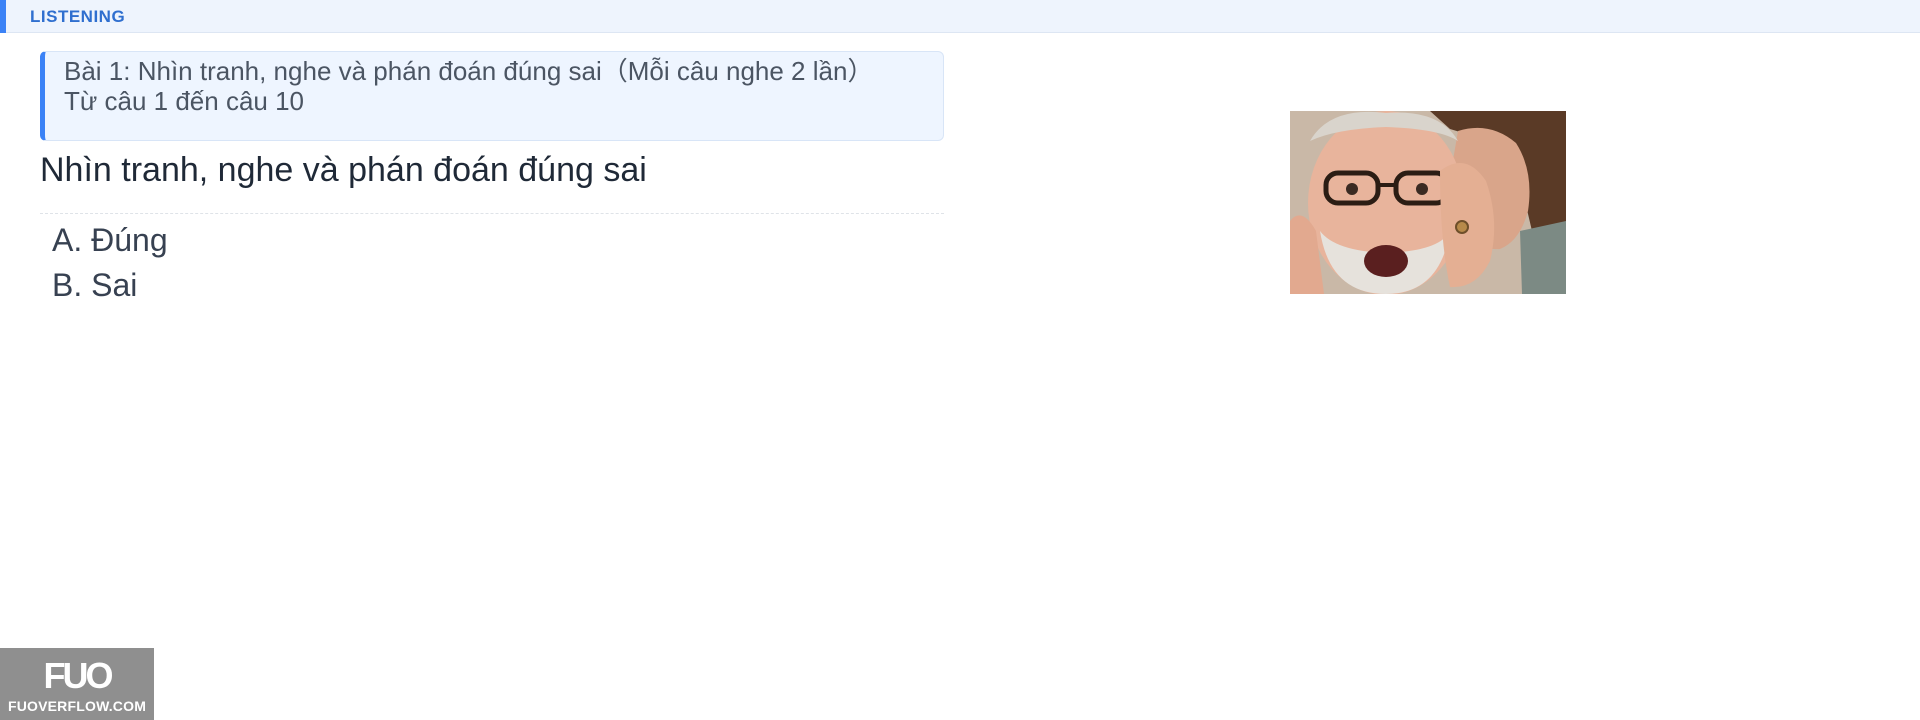 The width and height of the screenshot is (1920, 720). I want to click on answer-option-b: B. Sai, so click(94, 285).